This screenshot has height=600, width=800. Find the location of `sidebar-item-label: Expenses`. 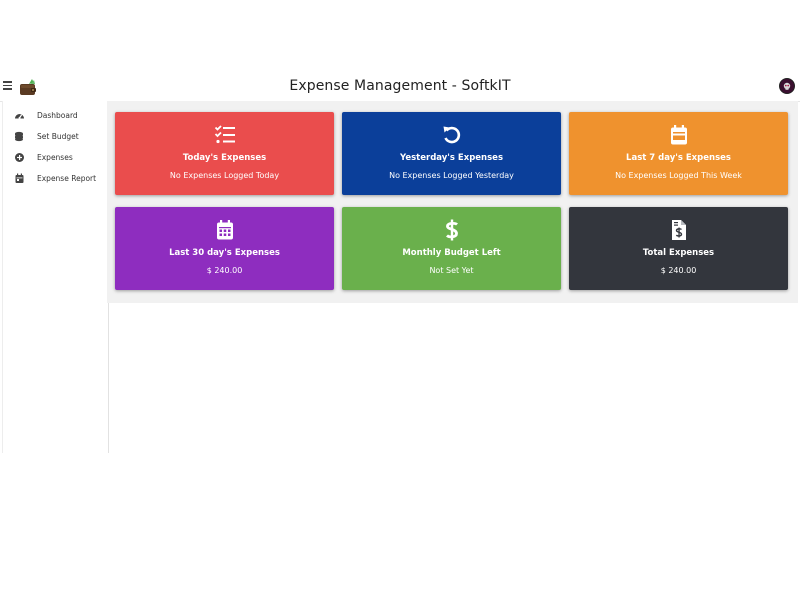

sidebar-item-label: Expenses is located at coordinates (55, 157).